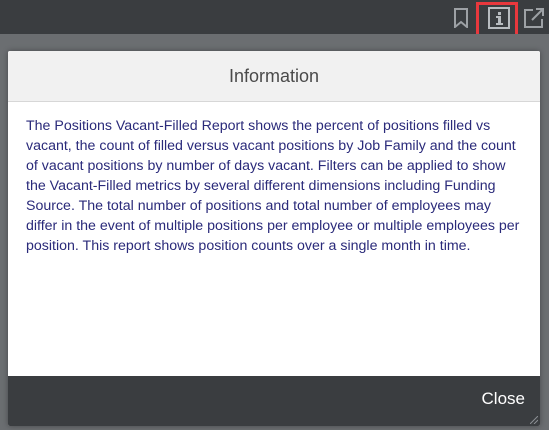  Describe the element at coordinates (274, 19) in the screenshot. I see `top-toolbar` at that location.